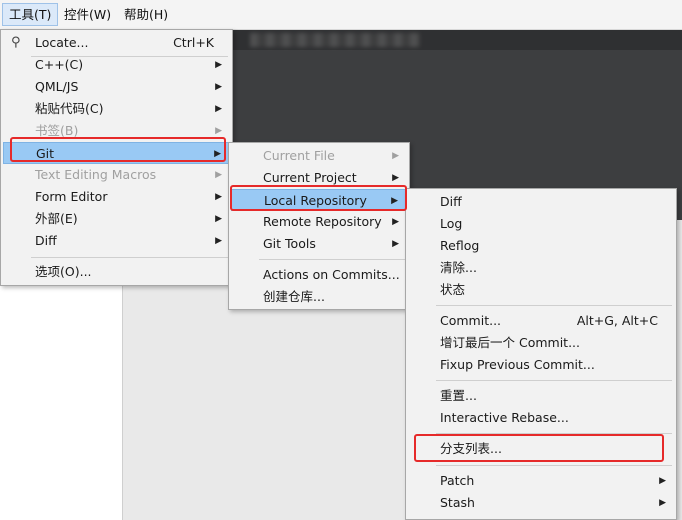 This screenshot has width=682, height=520. Describe the element at coordinates (541, 202) in the screenshot. I see `local-item-diff: Diff` at that location.